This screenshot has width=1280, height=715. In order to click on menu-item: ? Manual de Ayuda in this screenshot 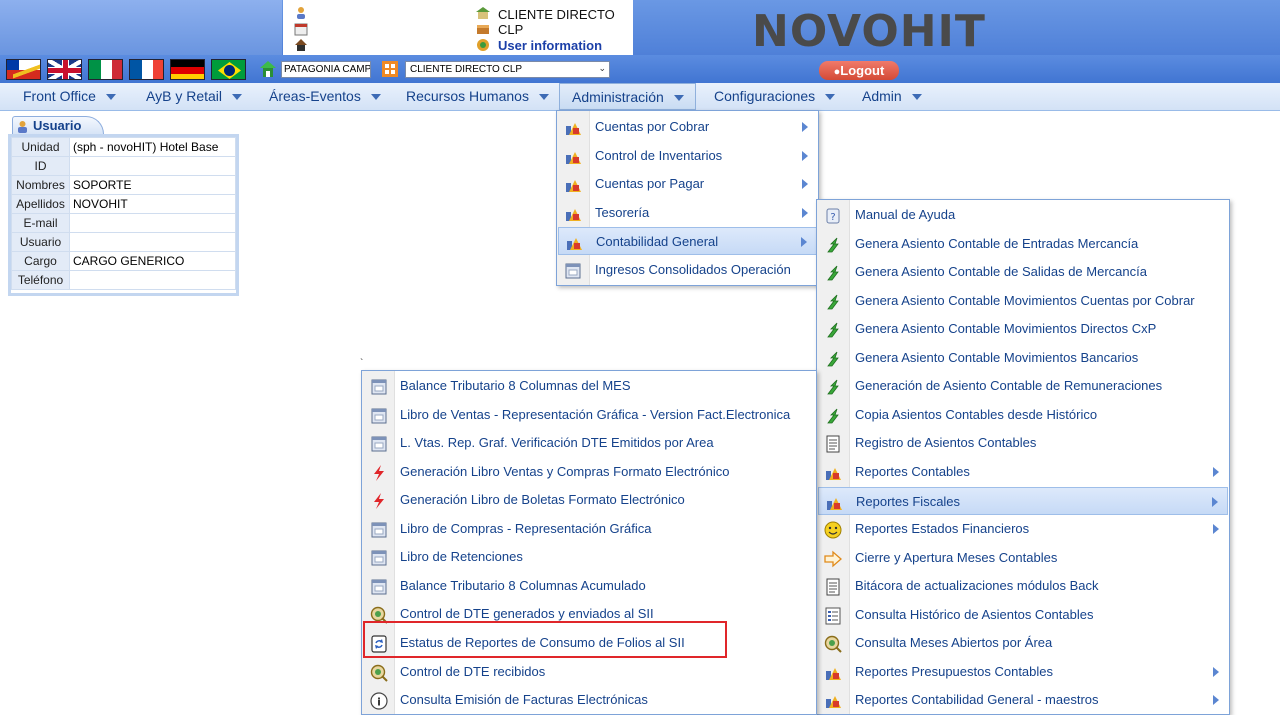, I will do `click(1023, 215)`.